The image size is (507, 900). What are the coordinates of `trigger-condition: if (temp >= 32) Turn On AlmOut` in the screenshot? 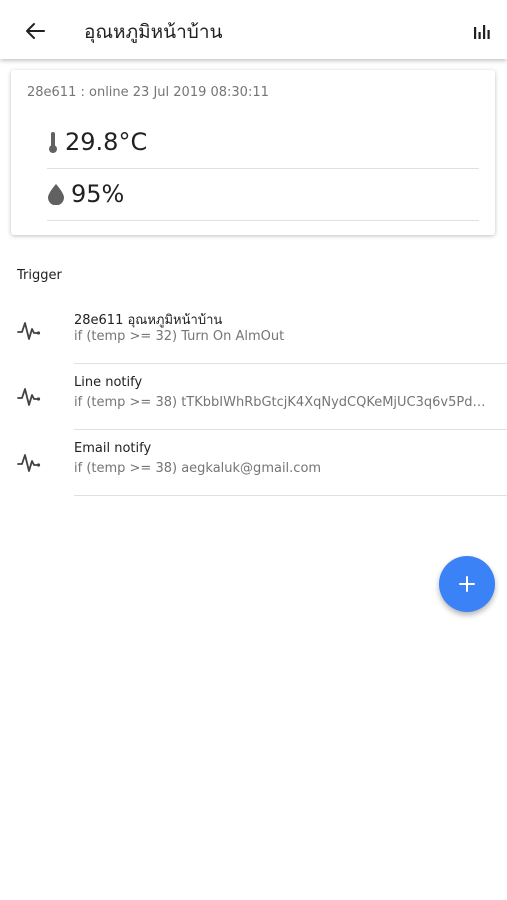 It's located at (179, 336).